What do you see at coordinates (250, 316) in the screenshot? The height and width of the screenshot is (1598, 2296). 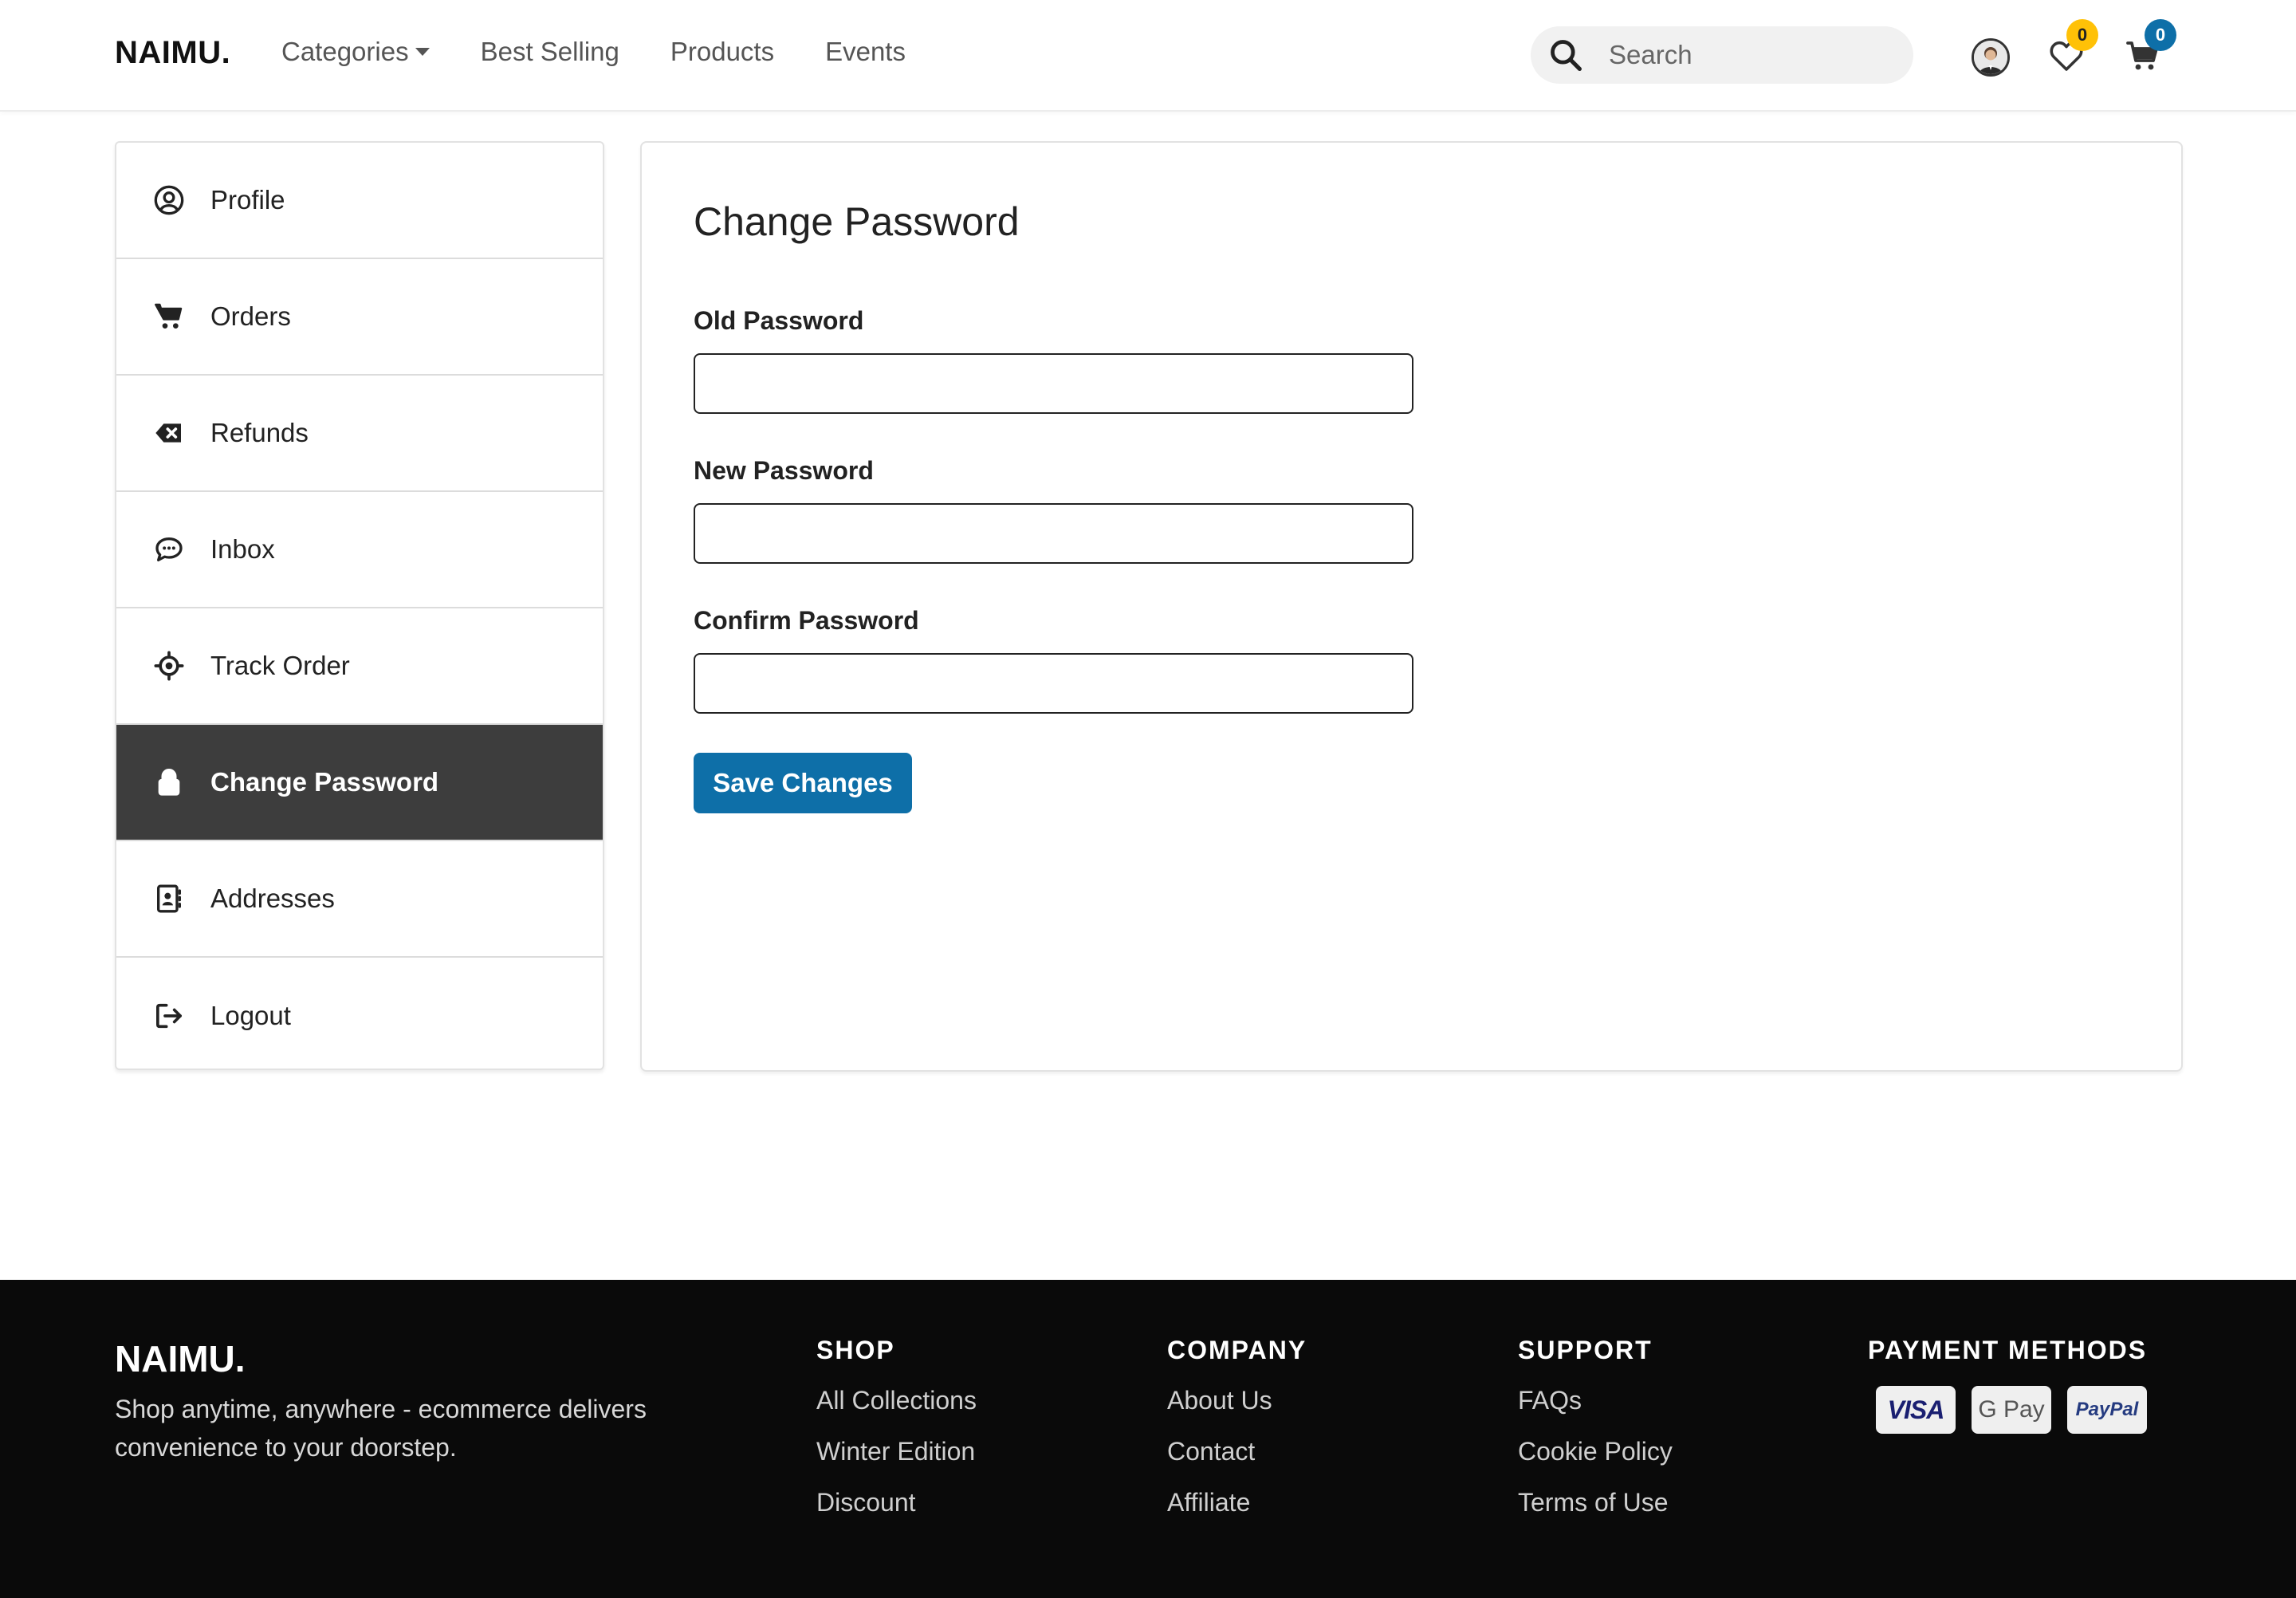 I see `sidebar-item-label: Orders` at bounding box center [250, 316].